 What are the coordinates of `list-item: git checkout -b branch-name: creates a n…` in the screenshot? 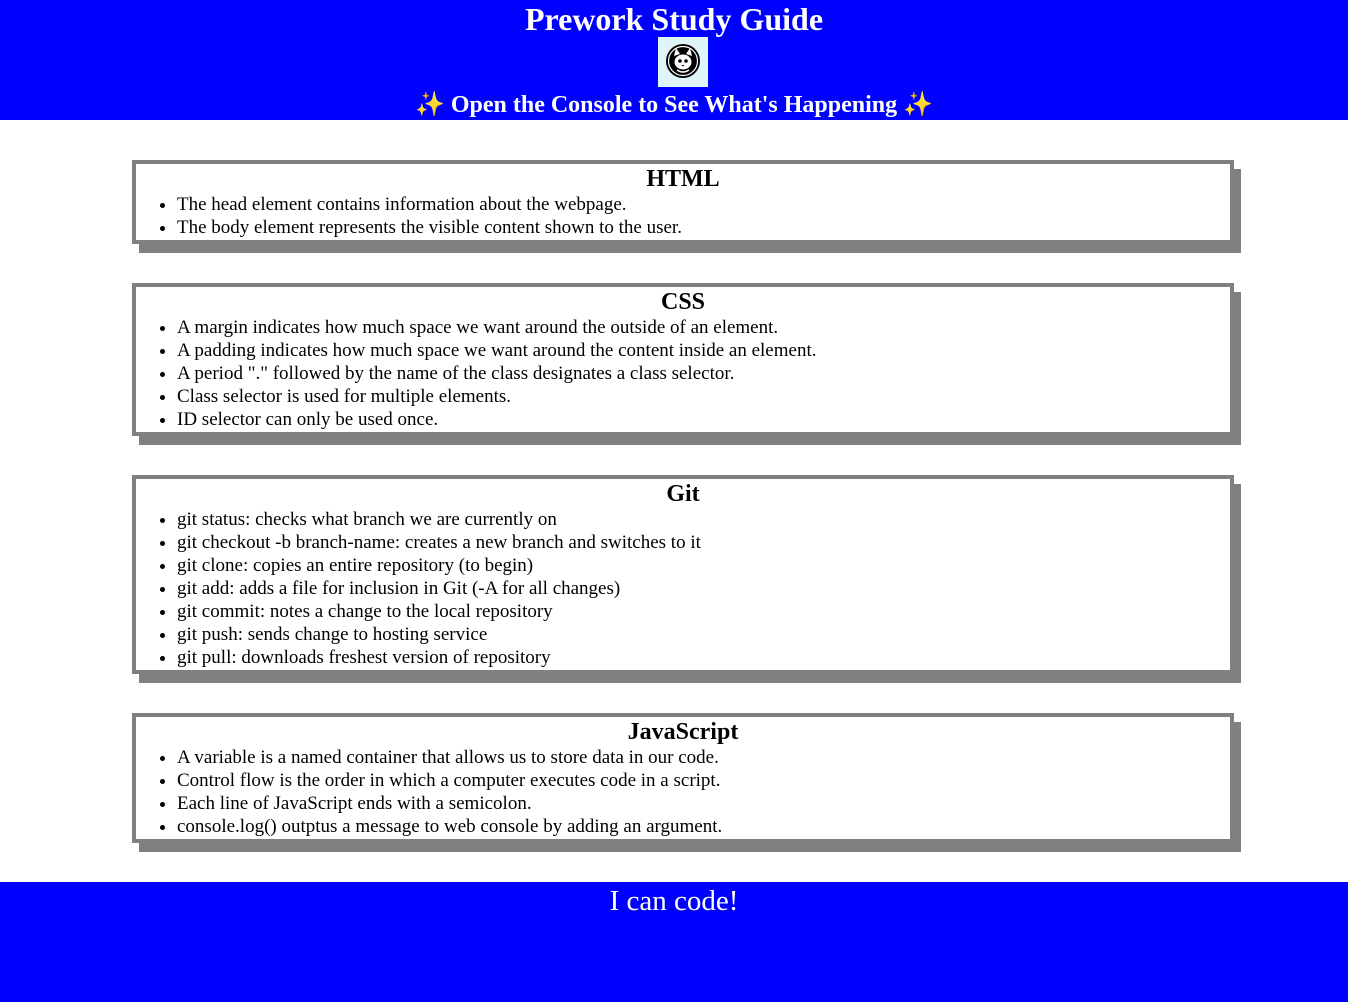 It's located at (703, 542).